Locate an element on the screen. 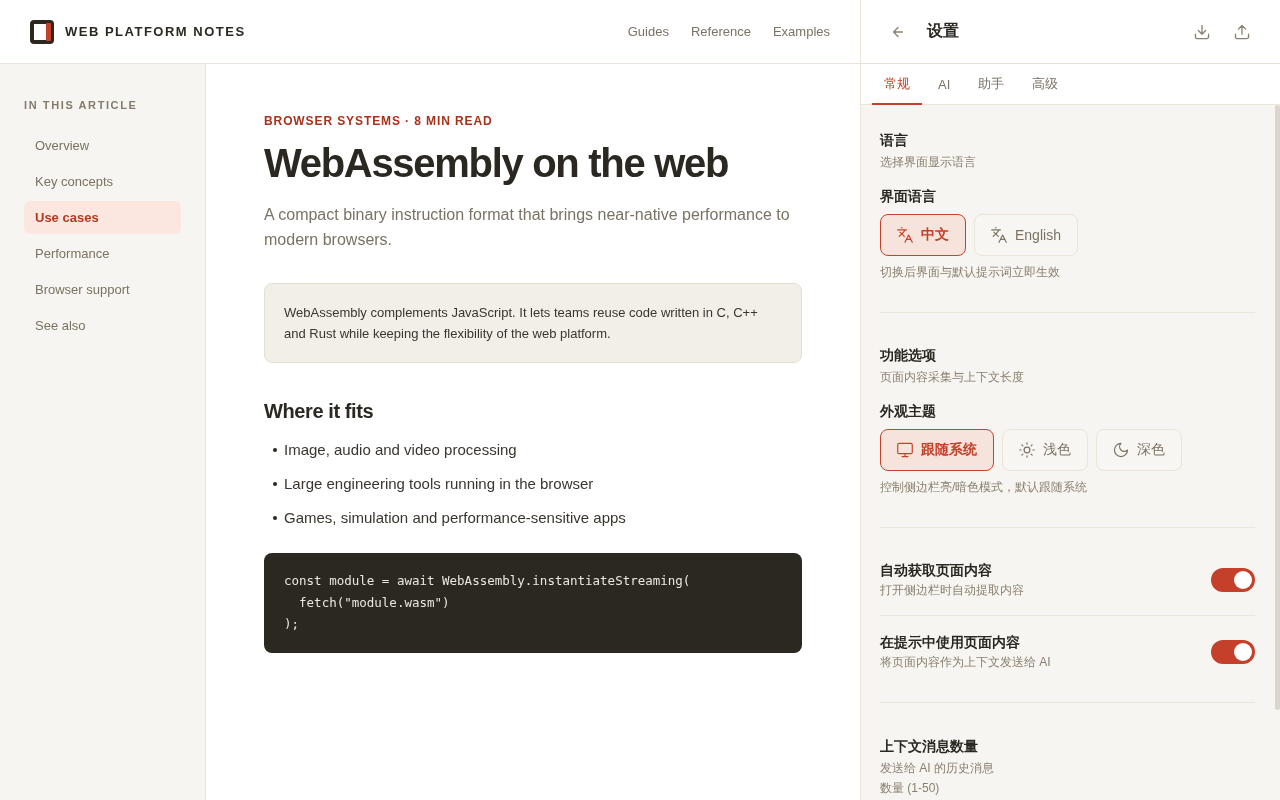 This screenshot has height=800, width=1280. section-description: 页面内容采集与上下文长度 is located at coordinates (952, 377).